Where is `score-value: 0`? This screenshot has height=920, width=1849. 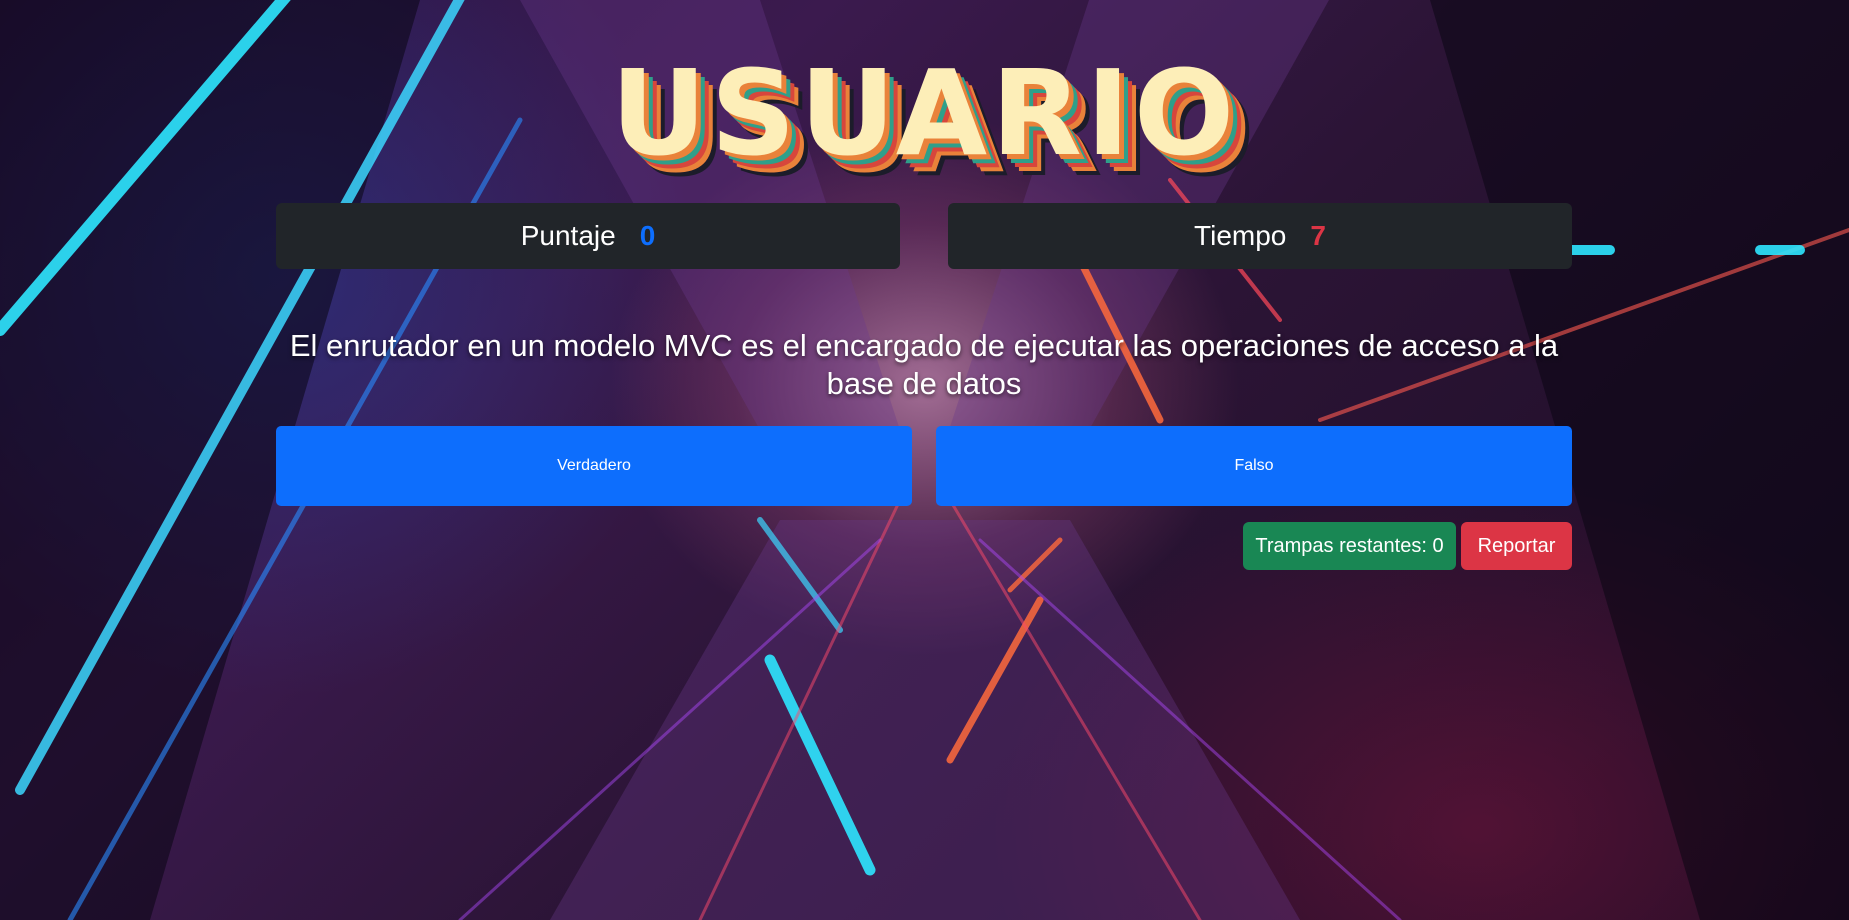
score-value: 0 is located at coordinates (647, 235).